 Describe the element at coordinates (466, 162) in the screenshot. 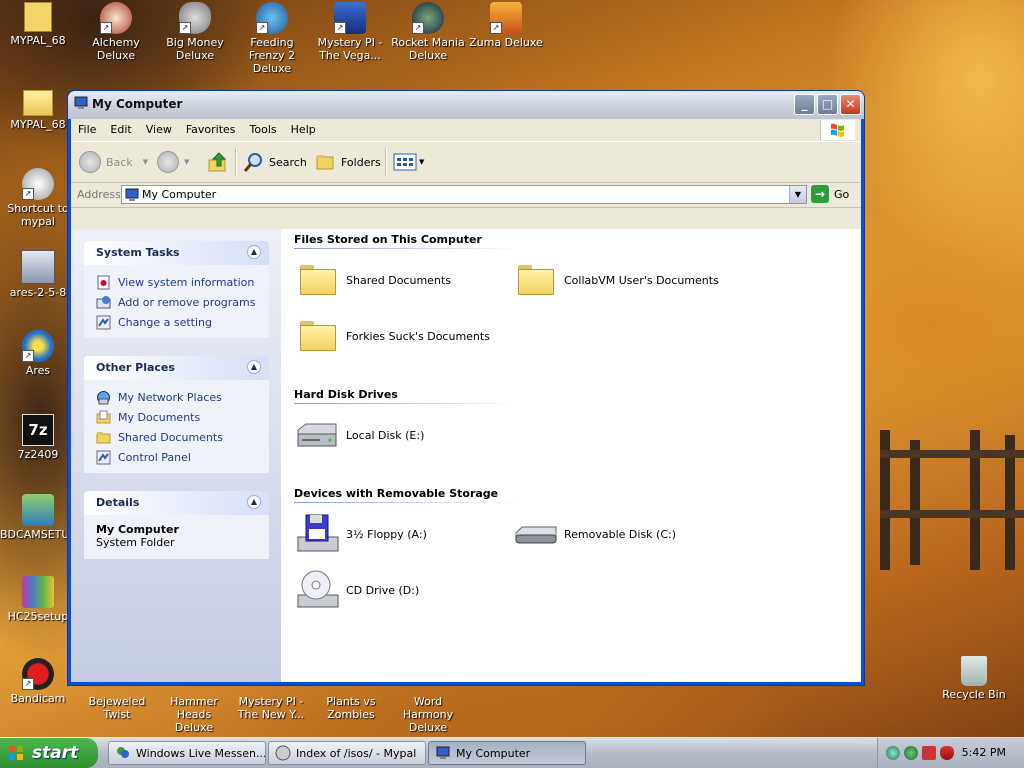

I see `toolbar: Back ▼ ▼ Search Folders ▼` at that location.